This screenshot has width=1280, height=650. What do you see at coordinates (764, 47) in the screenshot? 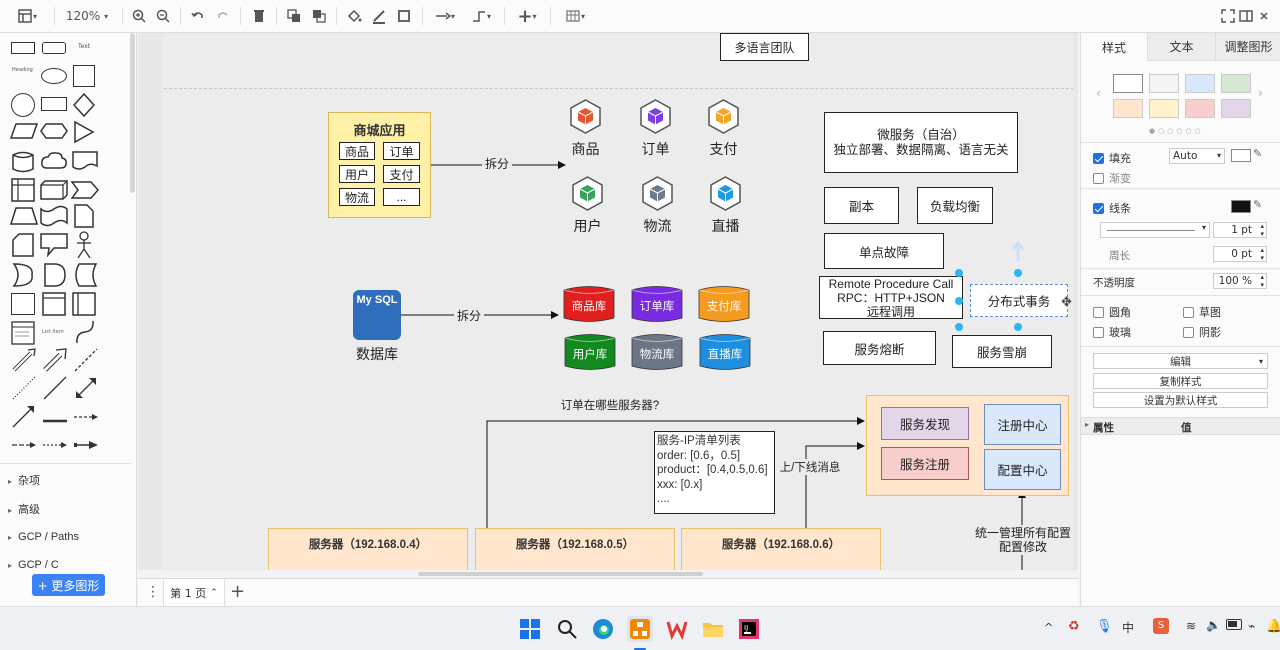
I see `team-box: 多语言团队` at bounding box center [764, 47].